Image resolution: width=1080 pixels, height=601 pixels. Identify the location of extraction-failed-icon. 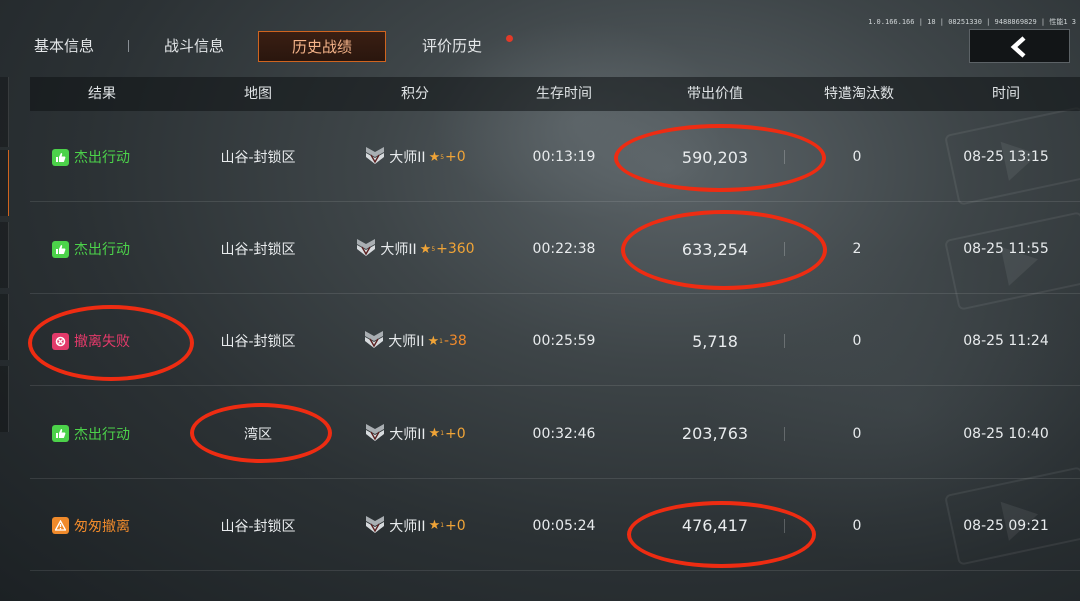
(60, 341).